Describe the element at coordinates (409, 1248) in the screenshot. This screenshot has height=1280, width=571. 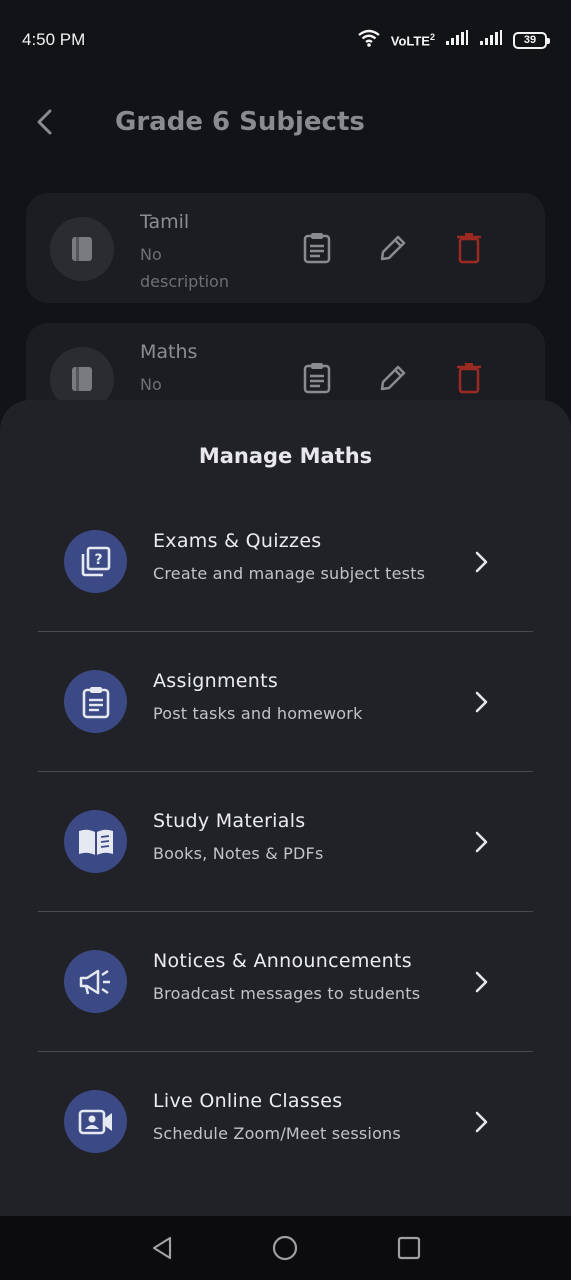
I see `nav-recents-icon` at that location.